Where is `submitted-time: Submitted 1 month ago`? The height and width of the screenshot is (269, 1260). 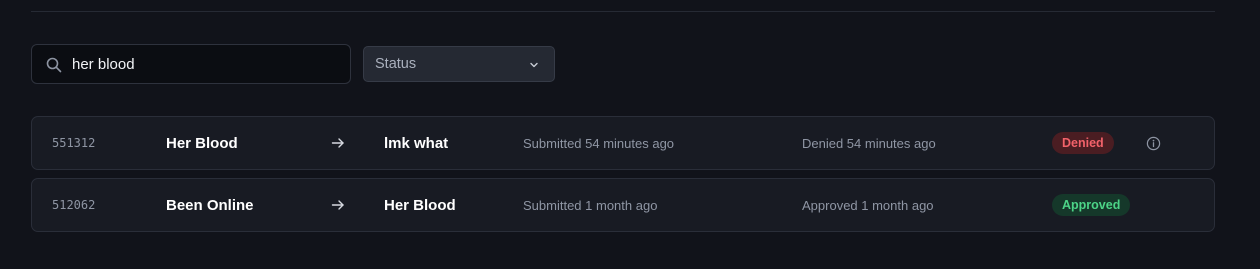
submitted-time: Submitted 1 month ago is located at coordinates (590, 205).